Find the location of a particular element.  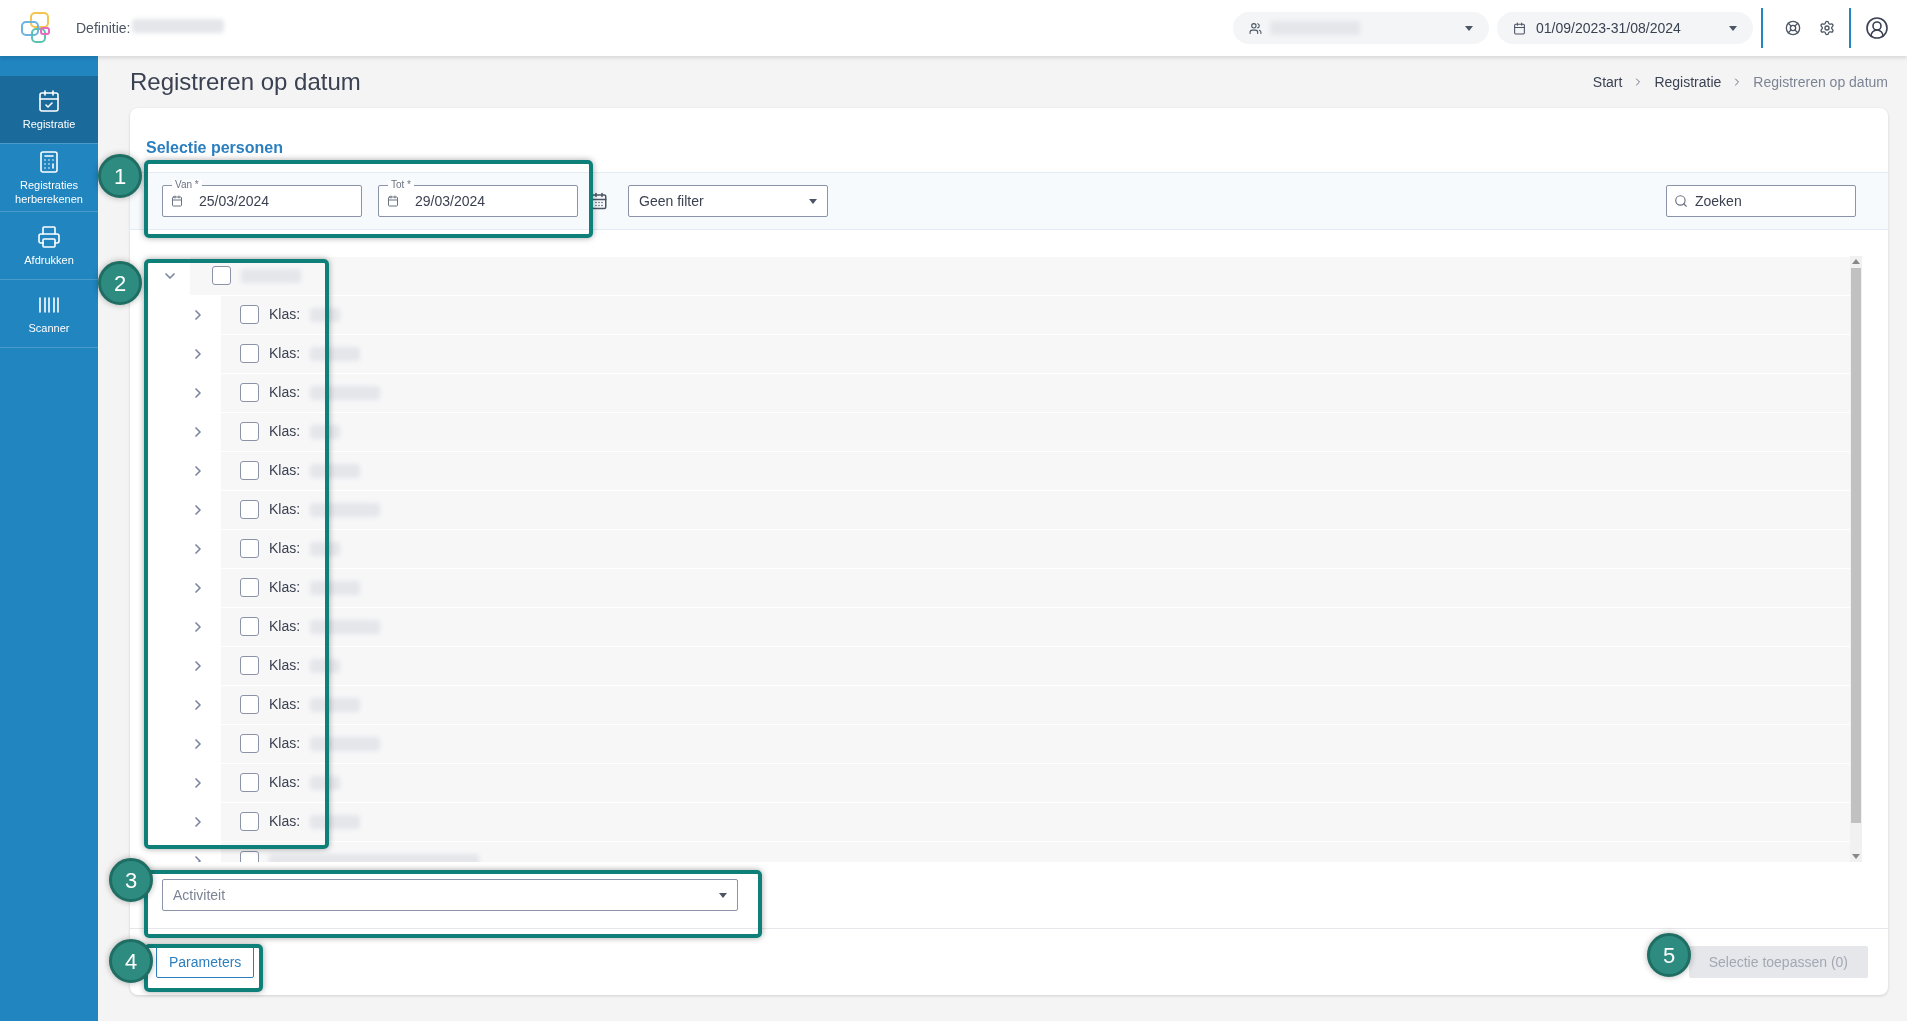

help-icon is located at coordinates (1793, 28).